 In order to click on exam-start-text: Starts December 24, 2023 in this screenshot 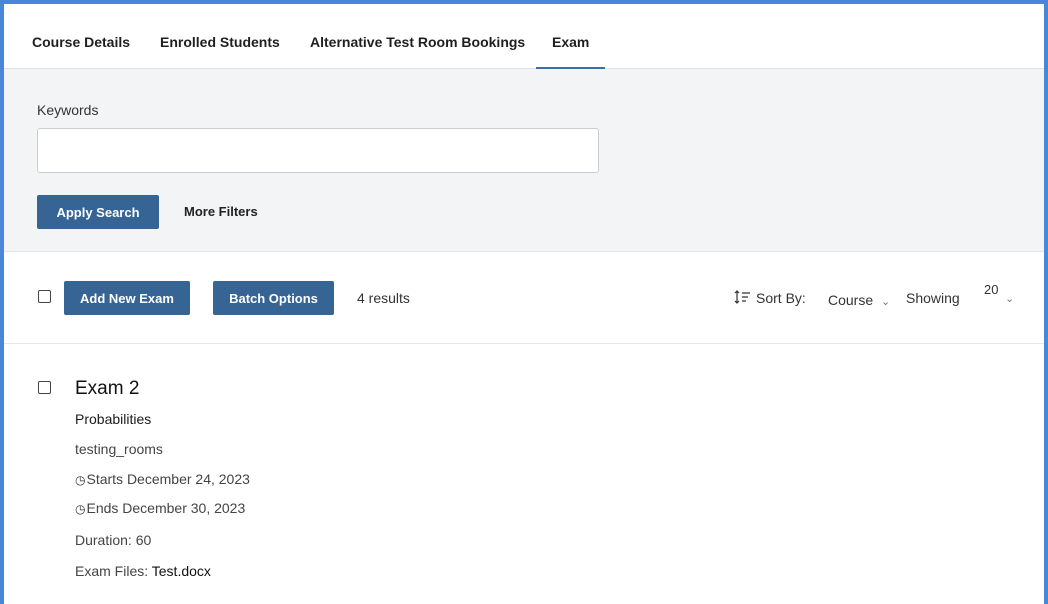, I will do `click(168, 479)`.